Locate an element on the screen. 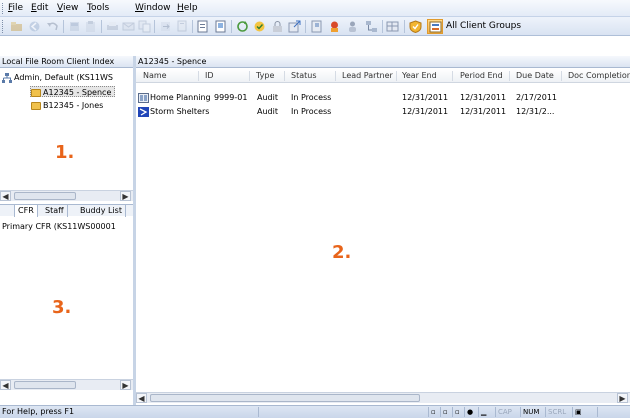 The width and height of the screenshot is (630, 418). users-icon is located at coordinates (334, 26).